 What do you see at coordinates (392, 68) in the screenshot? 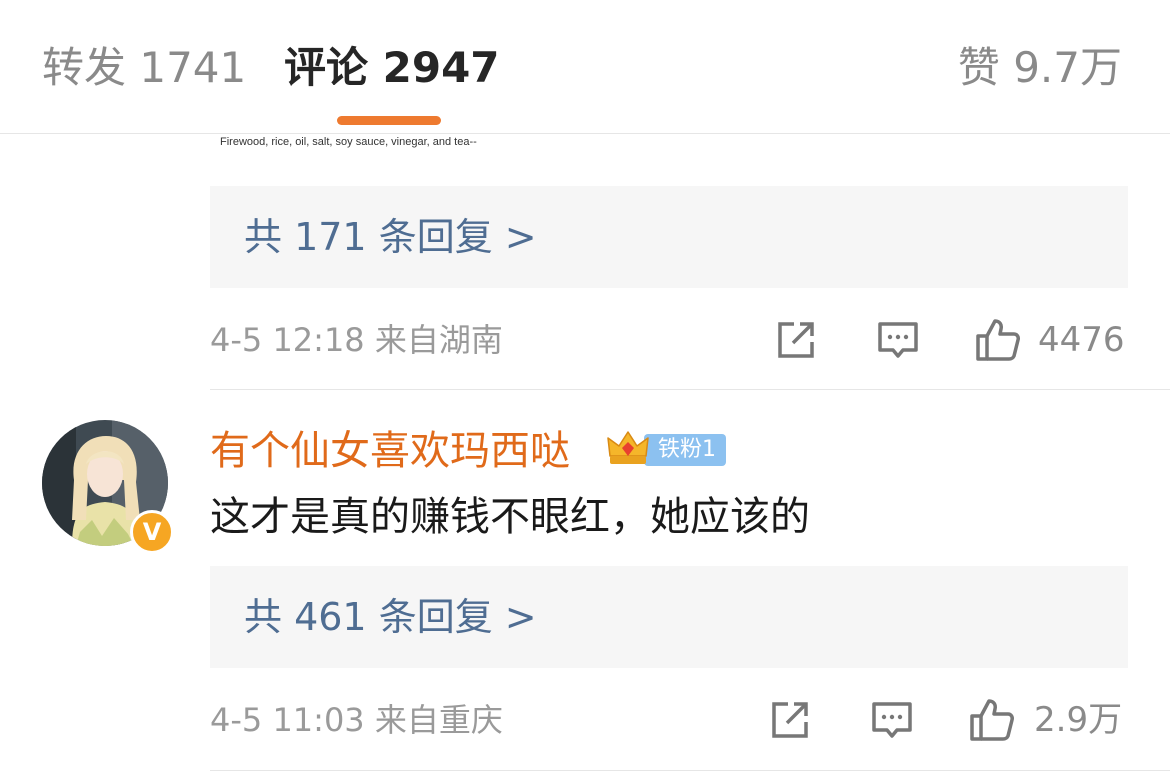
I see `tab-comments: 评论 2947` at bounding box center [392, 68].